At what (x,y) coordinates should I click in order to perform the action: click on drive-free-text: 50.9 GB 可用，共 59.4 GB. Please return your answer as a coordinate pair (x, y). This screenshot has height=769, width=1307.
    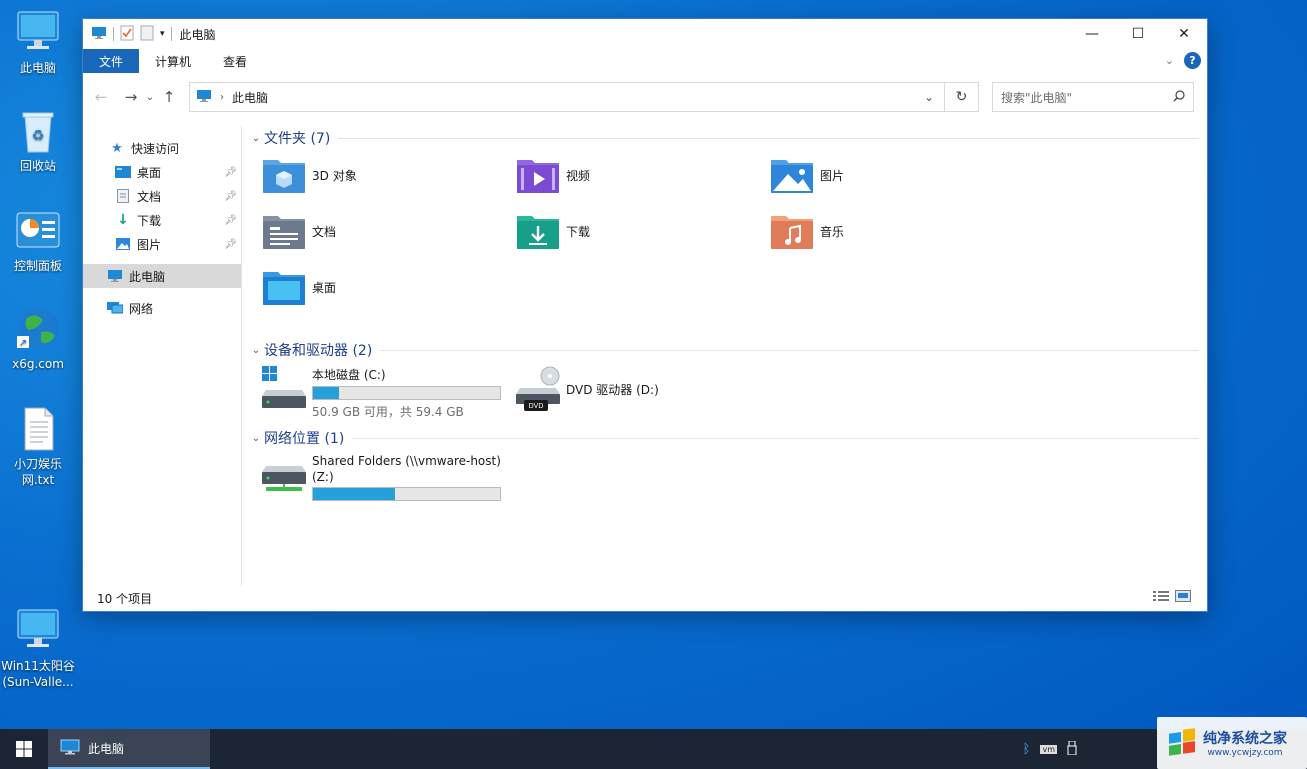
    Looking at the image, I should click on (388, 412).